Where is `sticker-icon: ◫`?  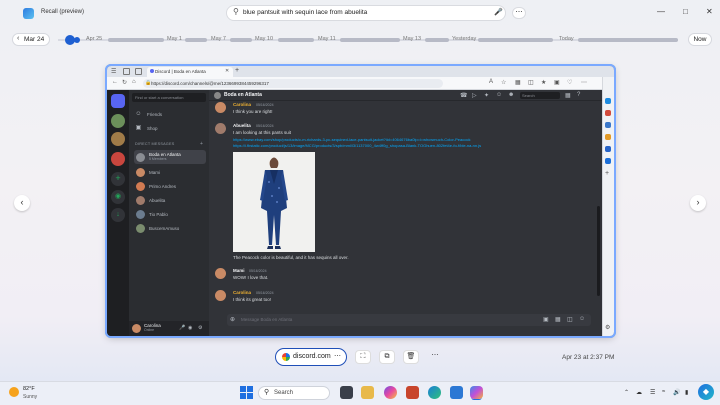
sticker-icon: ◫ is located at coordinates (570, 319).